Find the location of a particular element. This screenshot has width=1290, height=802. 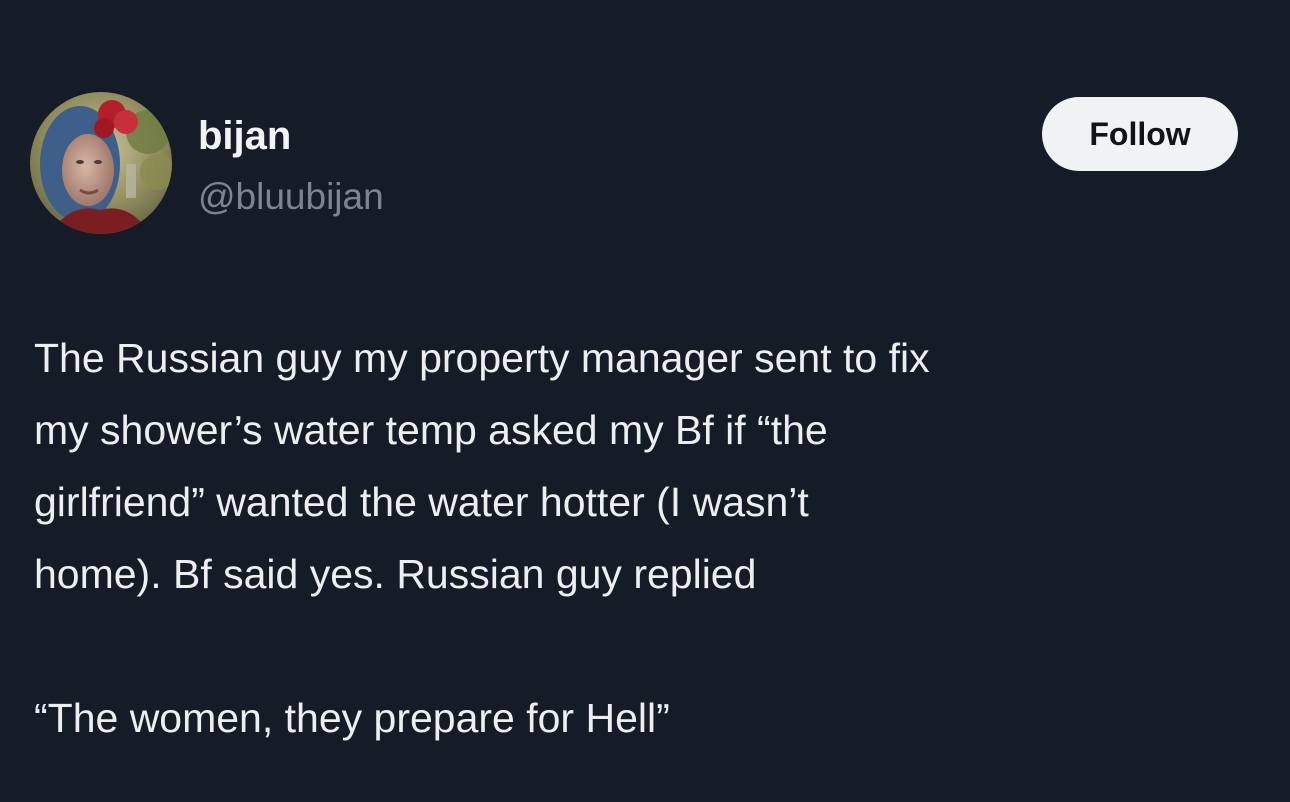

tweet-text-line: home). Bf said yes. Russian guy replied is located at coordinates (395, 574).